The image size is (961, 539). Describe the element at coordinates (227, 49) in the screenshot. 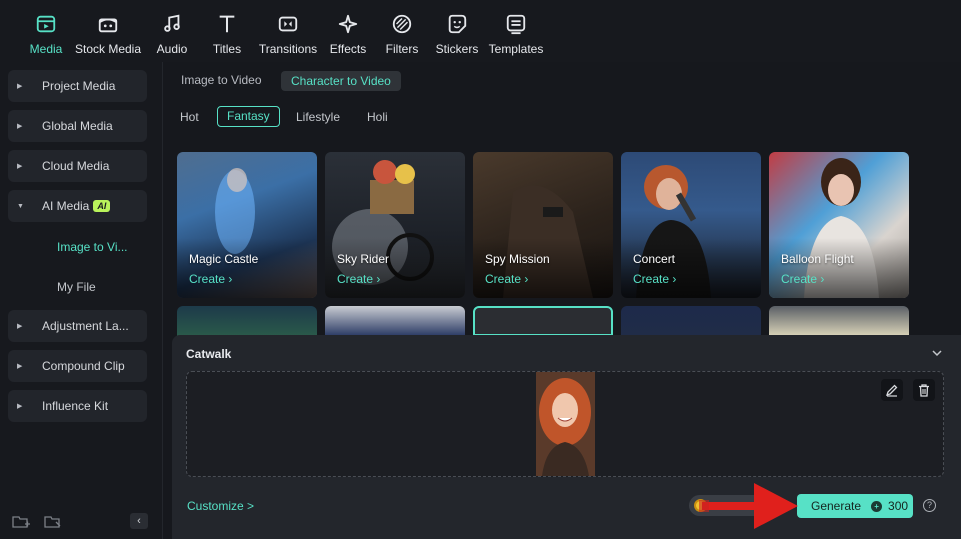

I see `toolbar-titles-label: Titles` at that location.